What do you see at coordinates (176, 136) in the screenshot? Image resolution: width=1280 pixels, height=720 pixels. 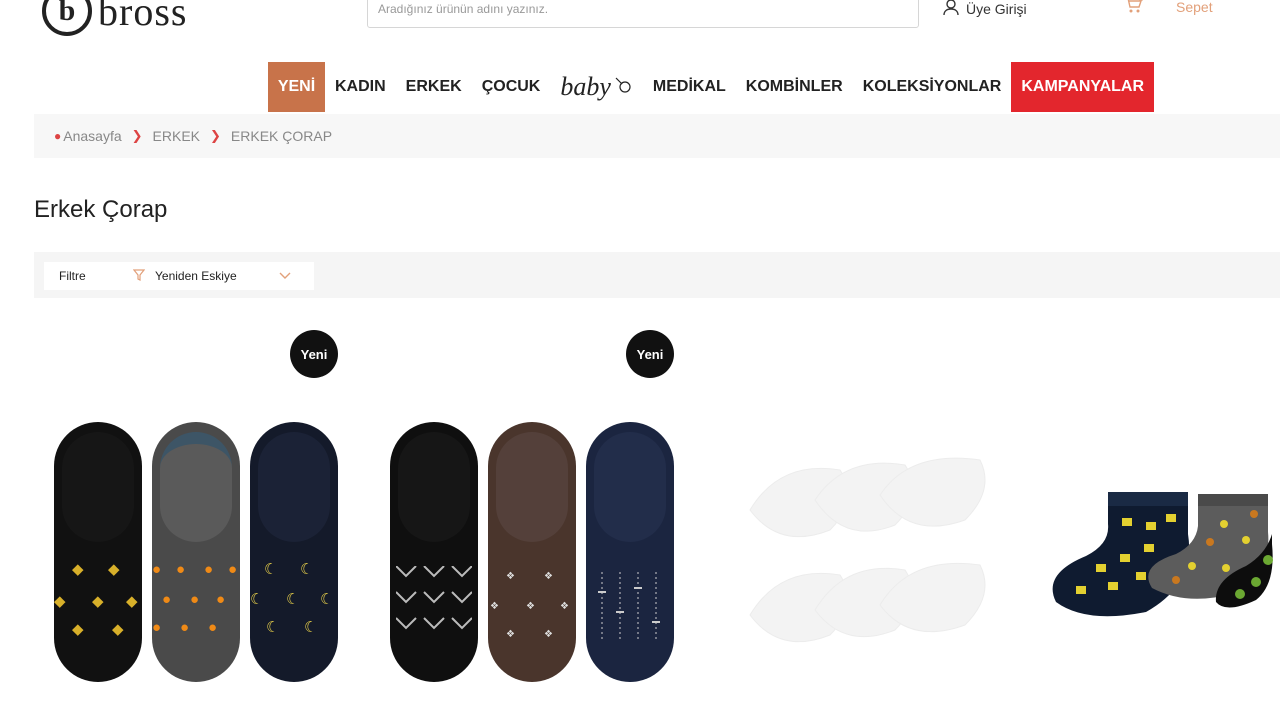 I see `breadcrumb-item-erkek: ERKEK` at bounding box center [176, 136].